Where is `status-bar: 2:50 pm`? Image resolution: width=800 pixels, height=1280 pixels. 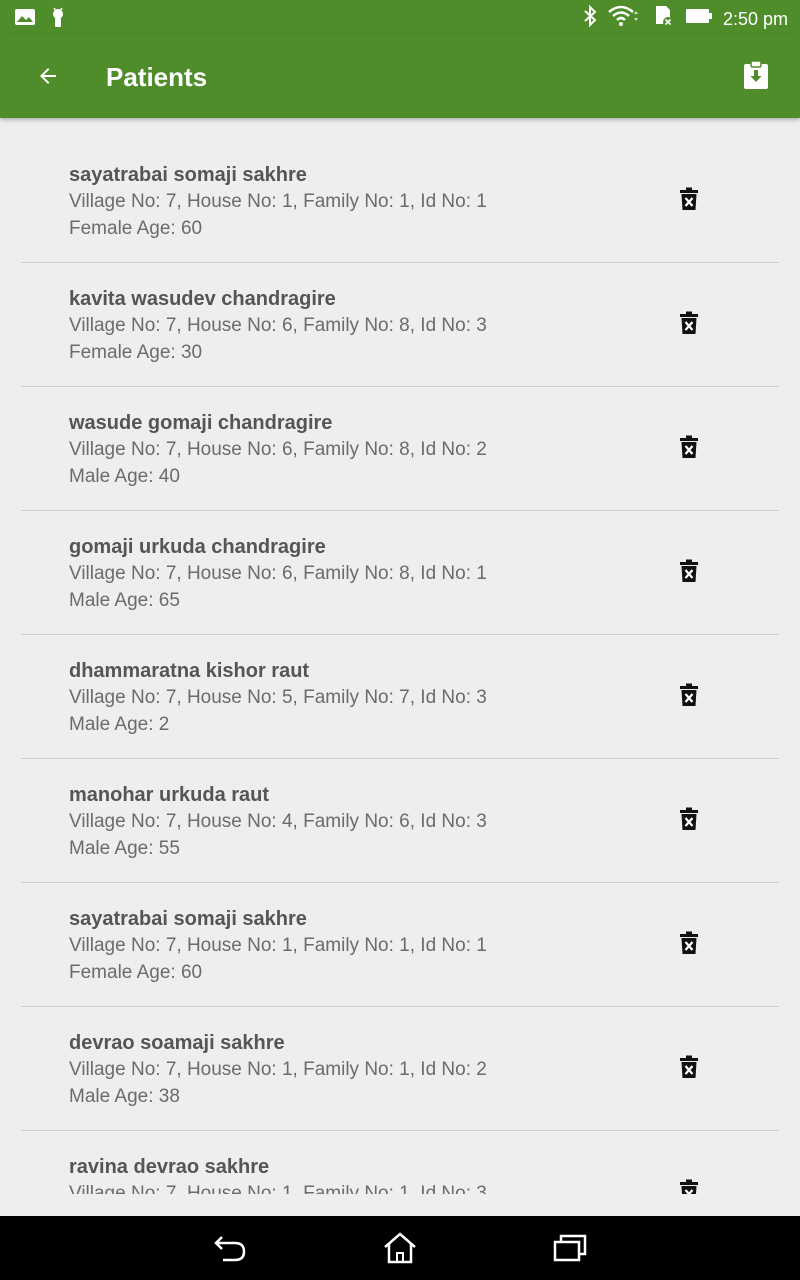
status-bar: 2:50 pm is located at coordinates (400, 17).